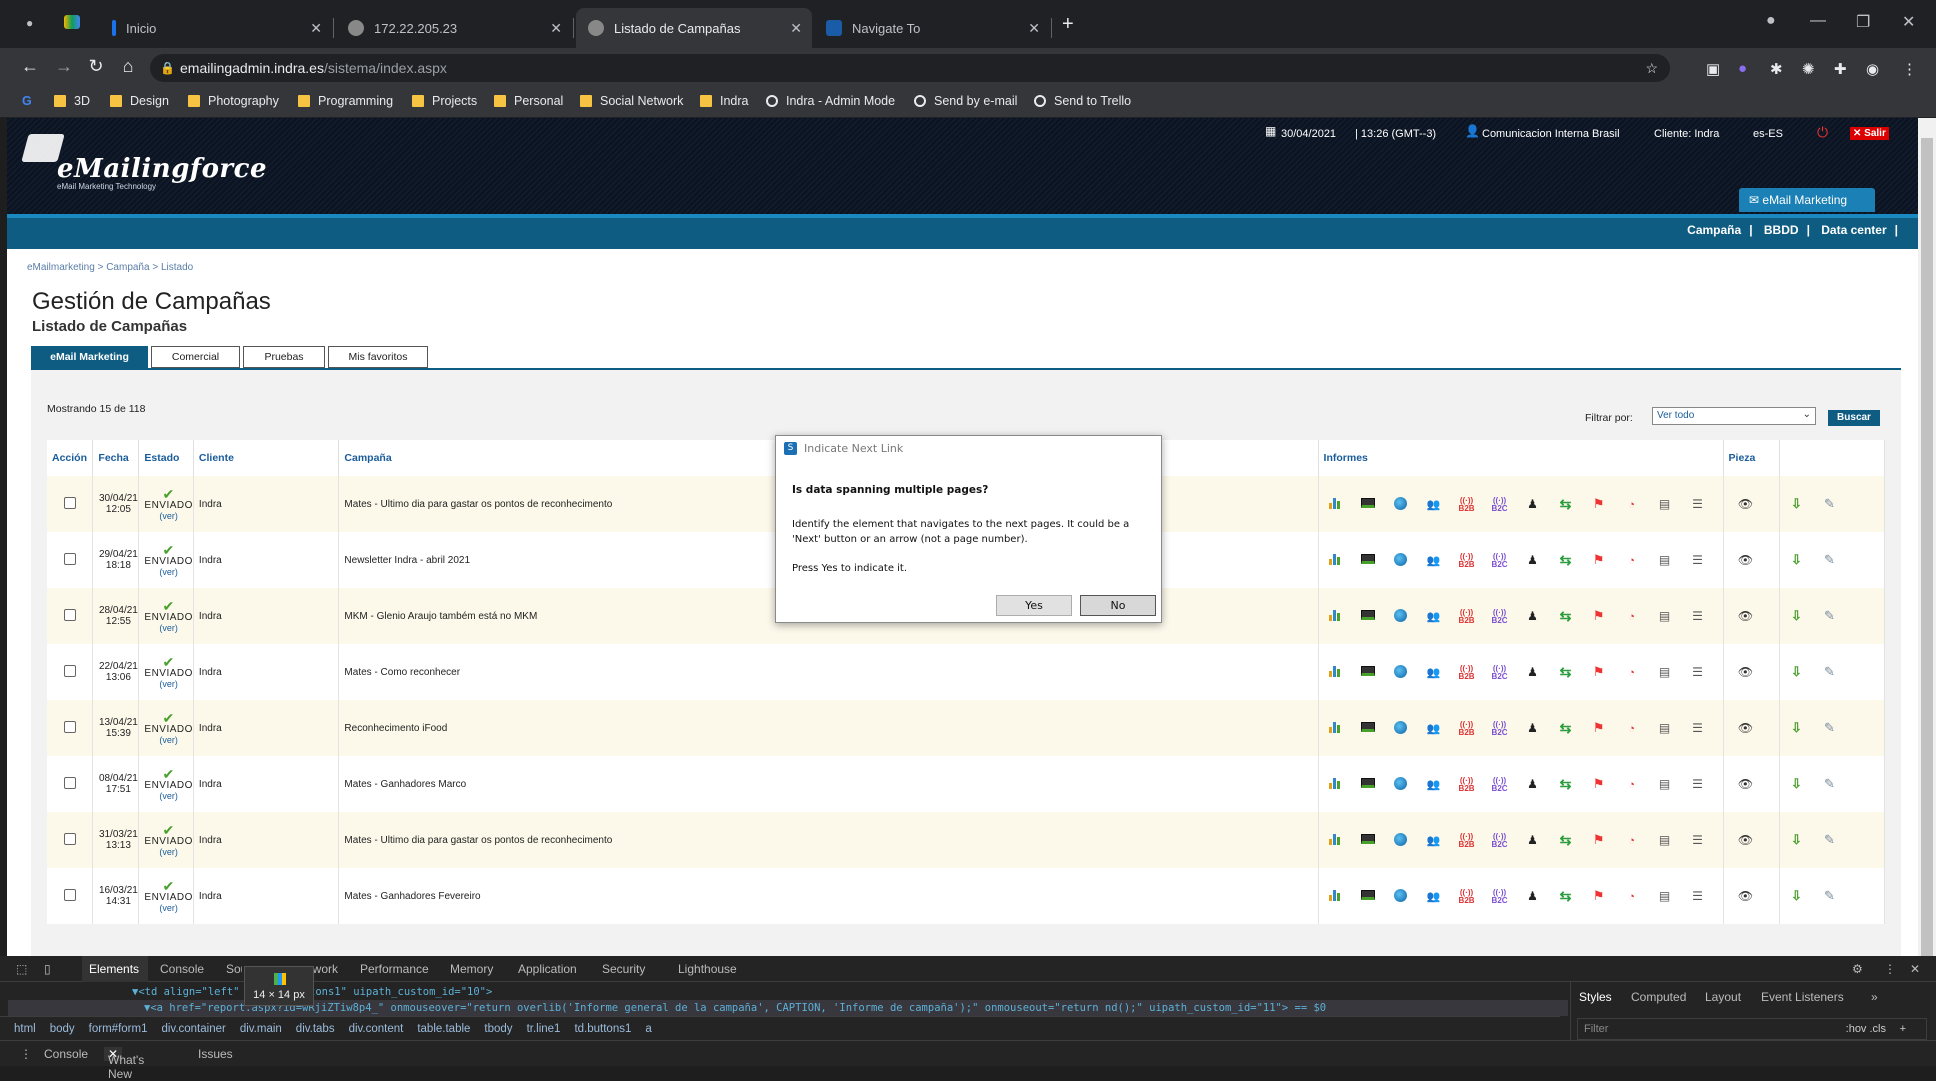 This screenshot has width=1936, height=1081. Describe the element at coordinates (631, 101) in the screenshot. I see `bookmark-folder: Social Network` at that location.